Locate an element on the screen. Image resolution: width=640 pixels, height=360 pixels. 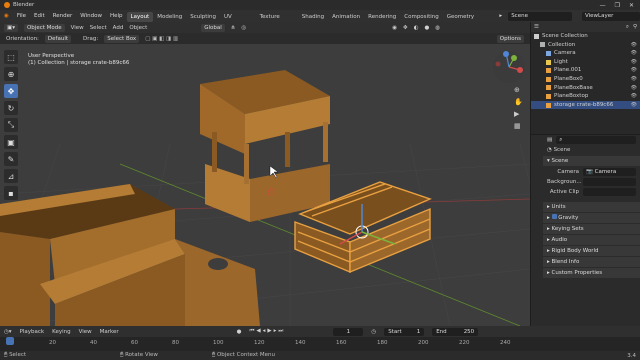
view-layer-selector: ViewLayer is located at coordinates (610, 16).